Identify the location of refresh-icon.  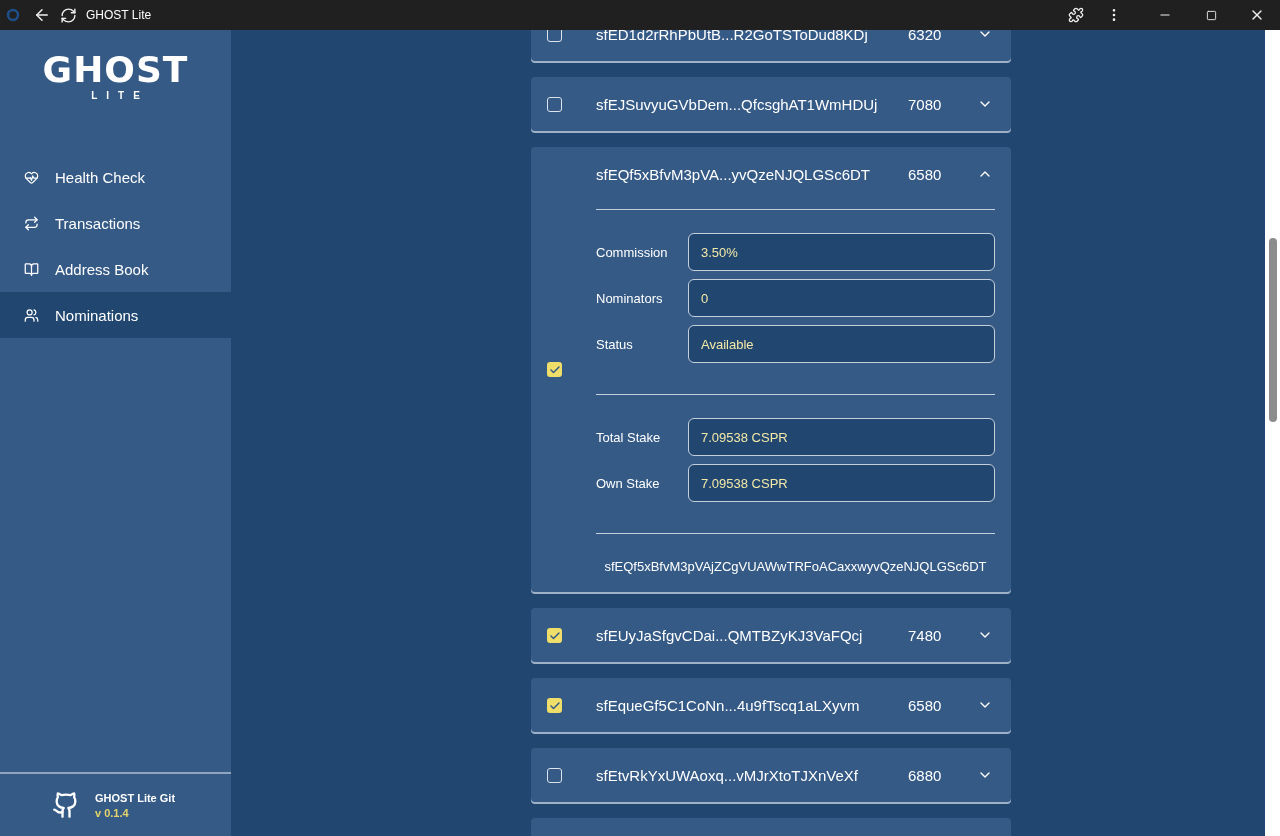
(68, 15).